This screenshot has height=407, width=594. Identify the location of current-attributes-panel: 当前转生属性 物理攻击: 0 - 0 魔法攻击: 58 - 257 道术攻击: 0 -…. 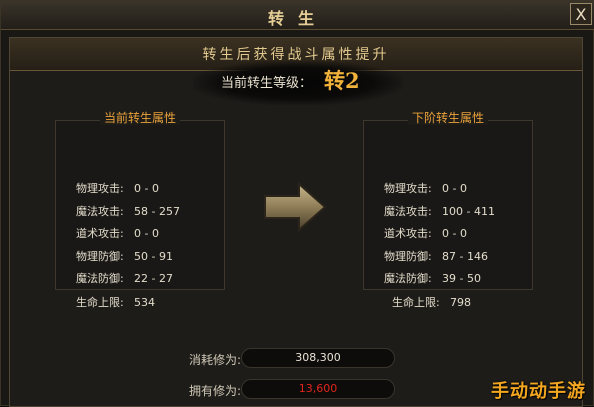
(140, 200).